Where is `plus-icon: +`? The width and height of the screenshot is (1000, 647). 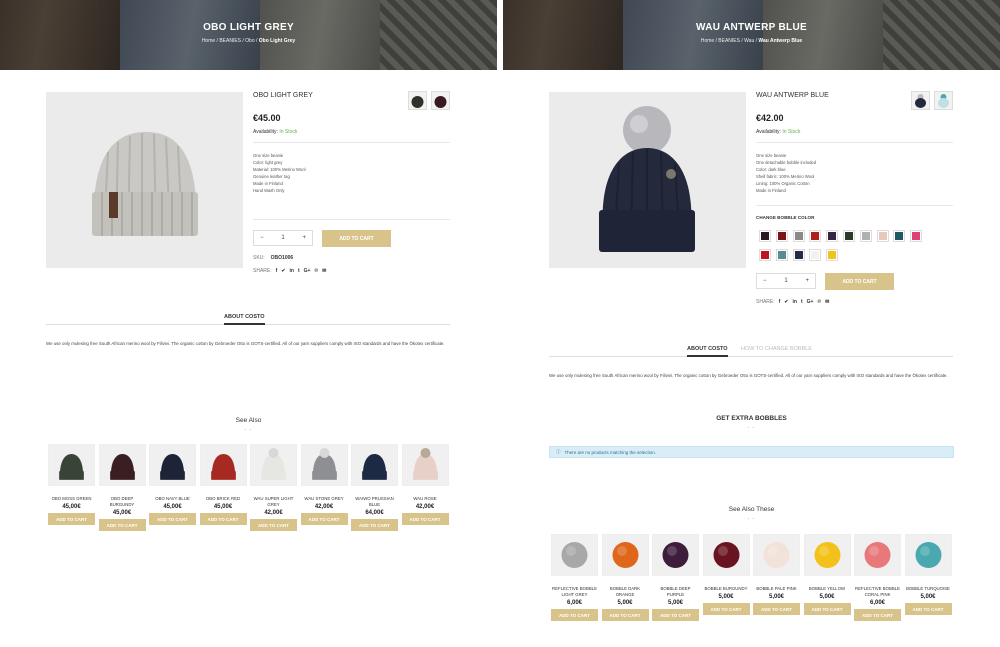 plus-icon: + is located at coordinates (807, 281).